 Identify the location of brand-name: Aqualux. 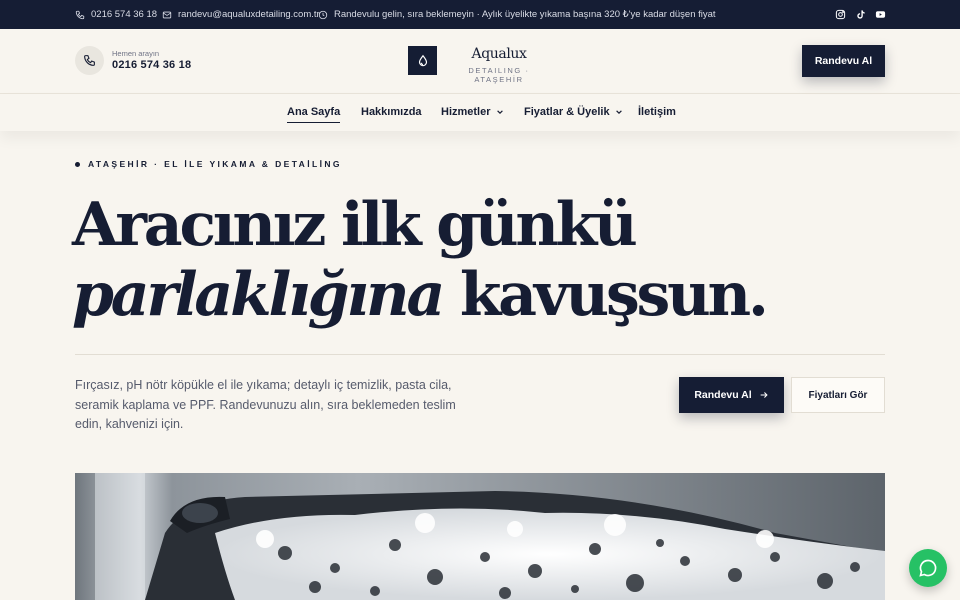
(499, 54).